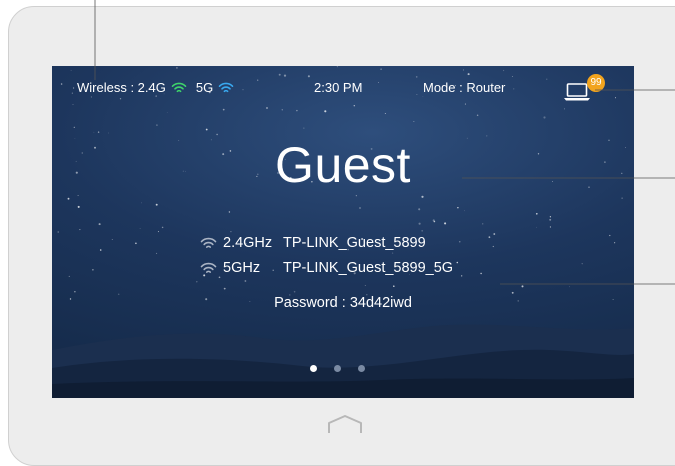 This screenshot has height=466, width=675. What do you see at coordinates (121, 87) in the screenshot?
I see `wireless-label: Wireless : 2.4G` at bounding box center [121, 87].